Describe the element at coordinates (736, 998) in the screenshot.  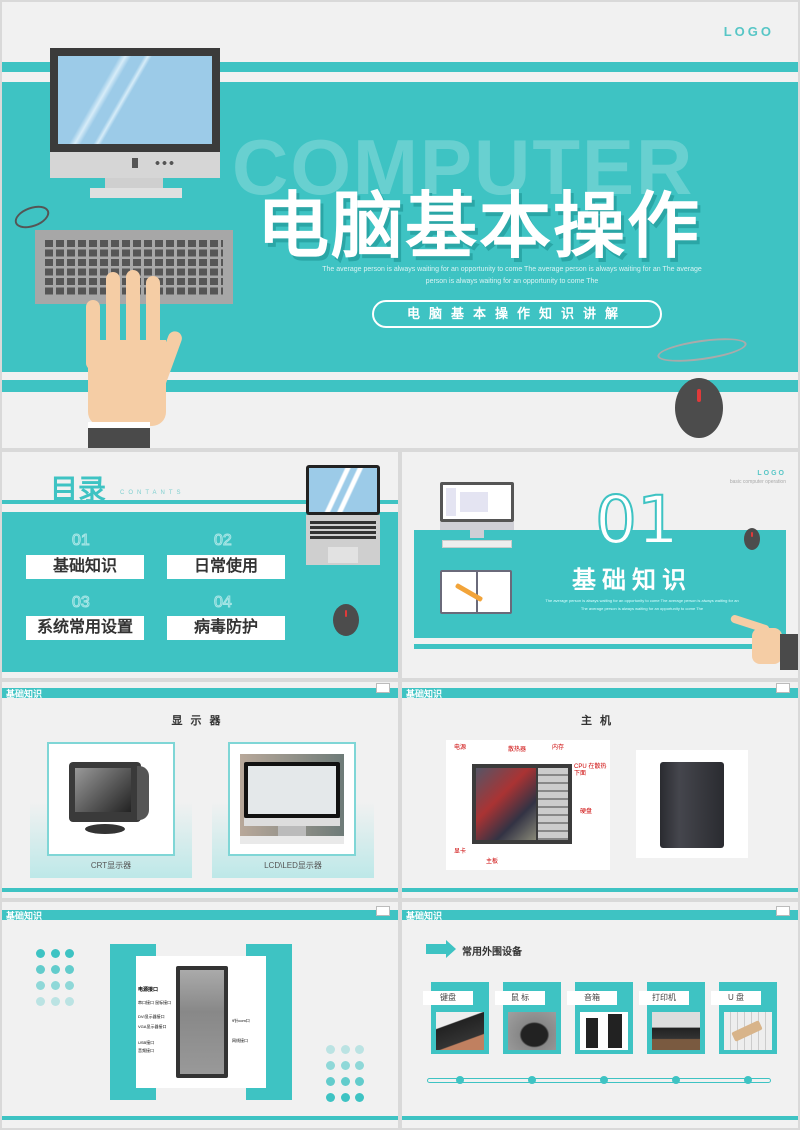
I see `peripheral-label: U 盘` at that location.